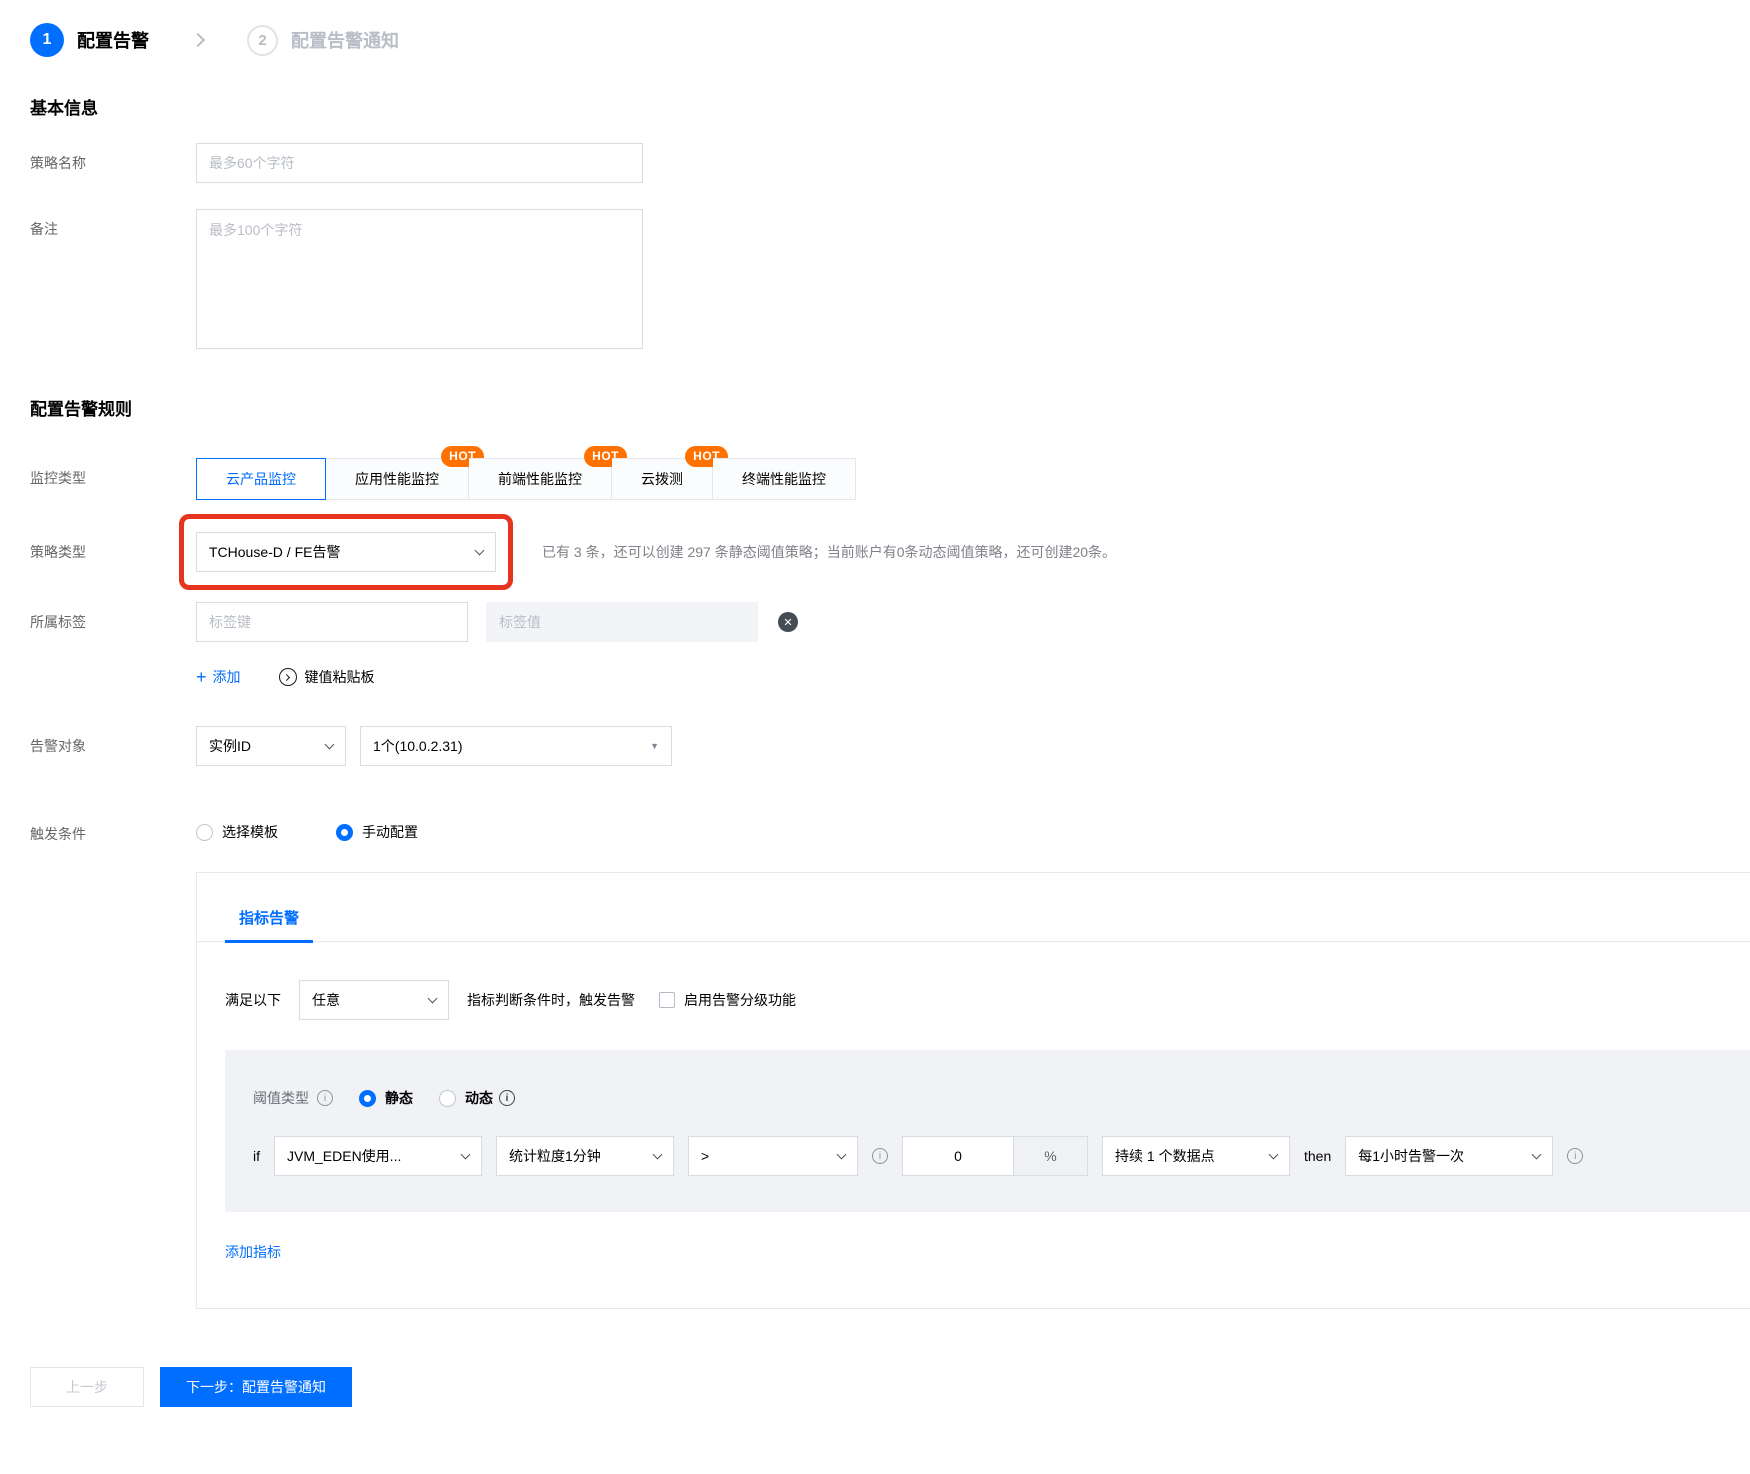 The height and width of the screenshot is (1474, 1750). I want to click on tab-label: 云产品监控, so click(261, 479).